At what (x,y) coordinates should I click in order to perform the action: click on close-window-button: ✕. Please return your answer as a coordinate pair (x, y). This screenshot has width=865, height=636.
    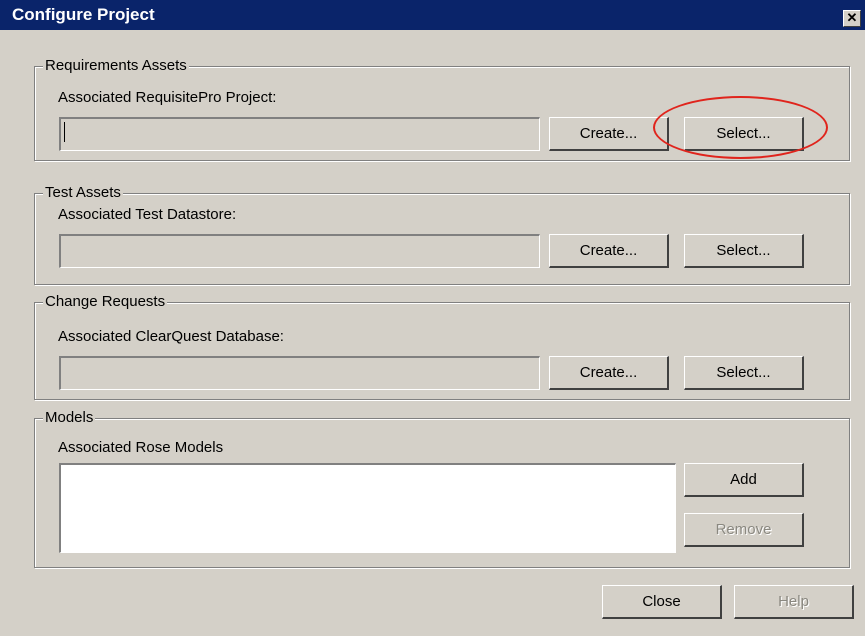
    Looking at the image, I should click on (852, 18).